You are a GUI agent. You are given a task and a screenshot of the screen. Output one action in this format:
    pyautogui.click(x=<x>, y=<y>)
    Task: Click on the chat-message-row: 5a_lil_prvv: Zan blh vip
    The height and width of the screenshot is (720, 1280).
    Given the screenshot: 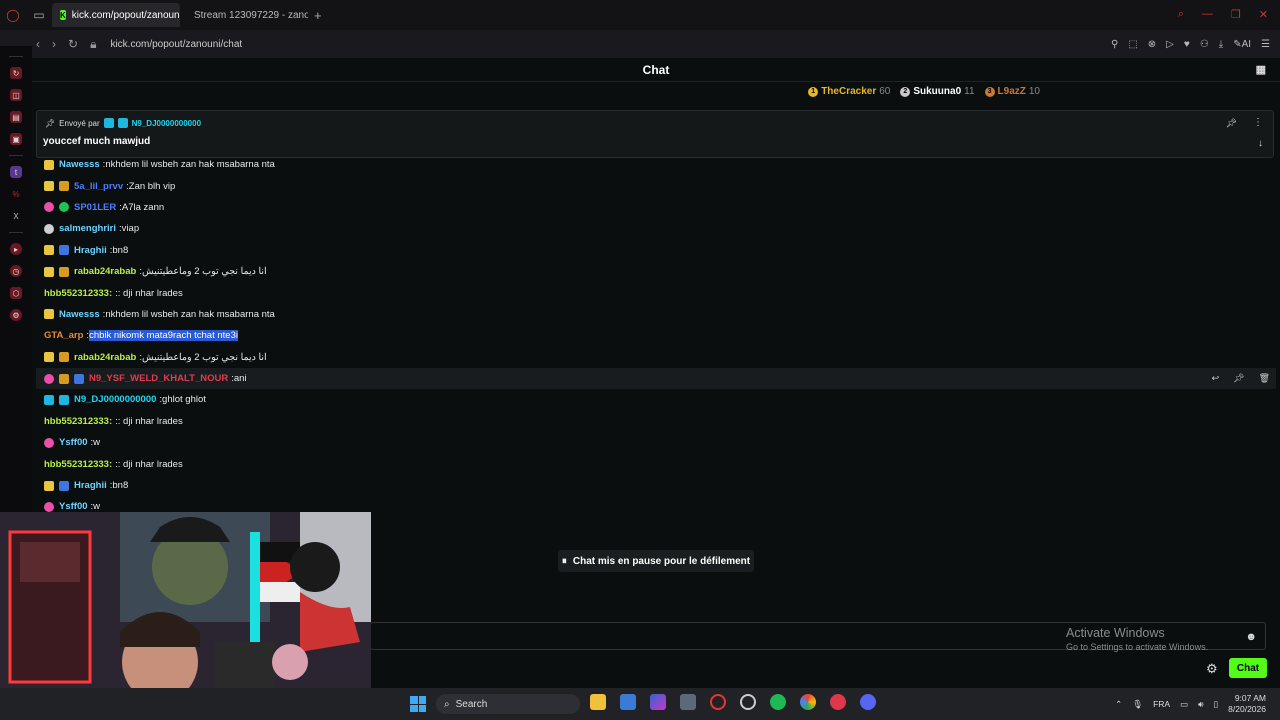 What is the action you would take?
    pyautogui.click(x=656, y=185)
    